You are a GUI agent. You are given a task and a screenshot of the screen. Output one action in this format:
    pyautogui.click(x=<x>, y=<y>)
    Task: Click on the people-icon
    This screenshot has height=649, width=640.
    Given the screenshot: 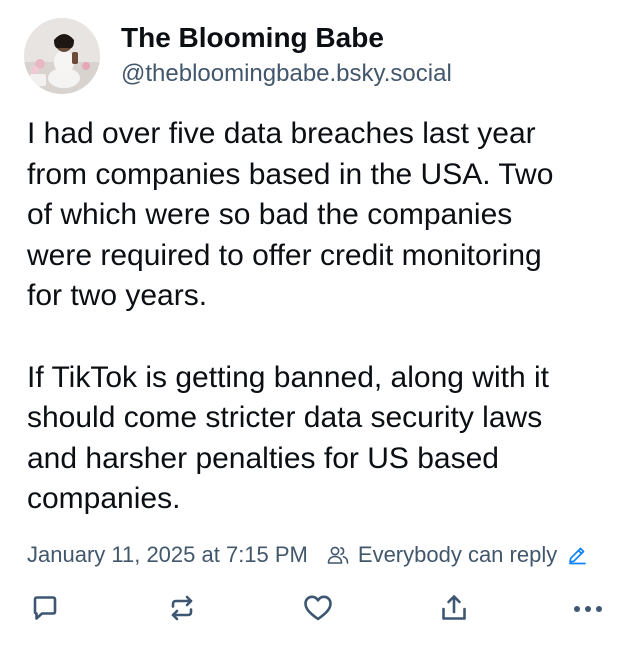 What is the action you would take?
    pyautogui.click(x=338, y=555)
    